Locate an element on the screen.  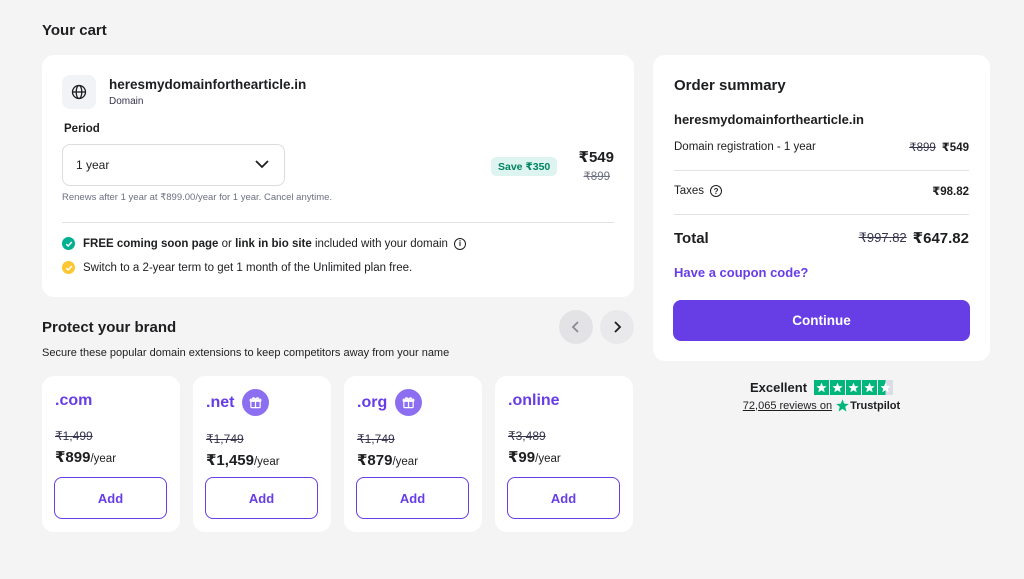
carousel-prev-button is located at coordinates (576, 327).